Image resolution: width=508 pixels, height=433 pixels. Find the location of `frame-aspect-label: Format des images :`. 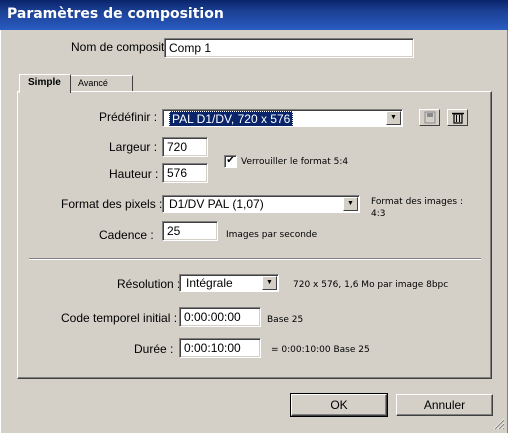

frame-aspect-label: Format des images : is located at coordinates (417, 202).